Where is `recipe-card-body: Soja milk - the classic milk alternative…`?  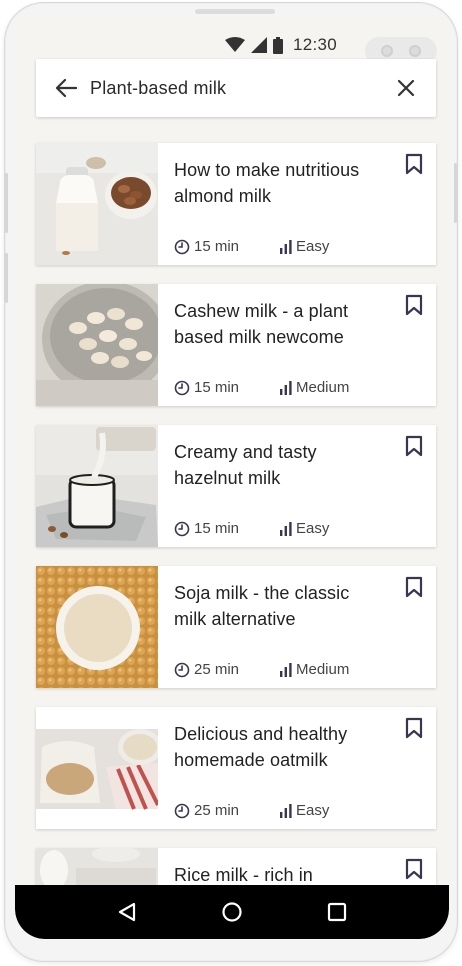 recipe-card-body: Soja milk - the classic milk alternative… is located at coordinates (297, 627).